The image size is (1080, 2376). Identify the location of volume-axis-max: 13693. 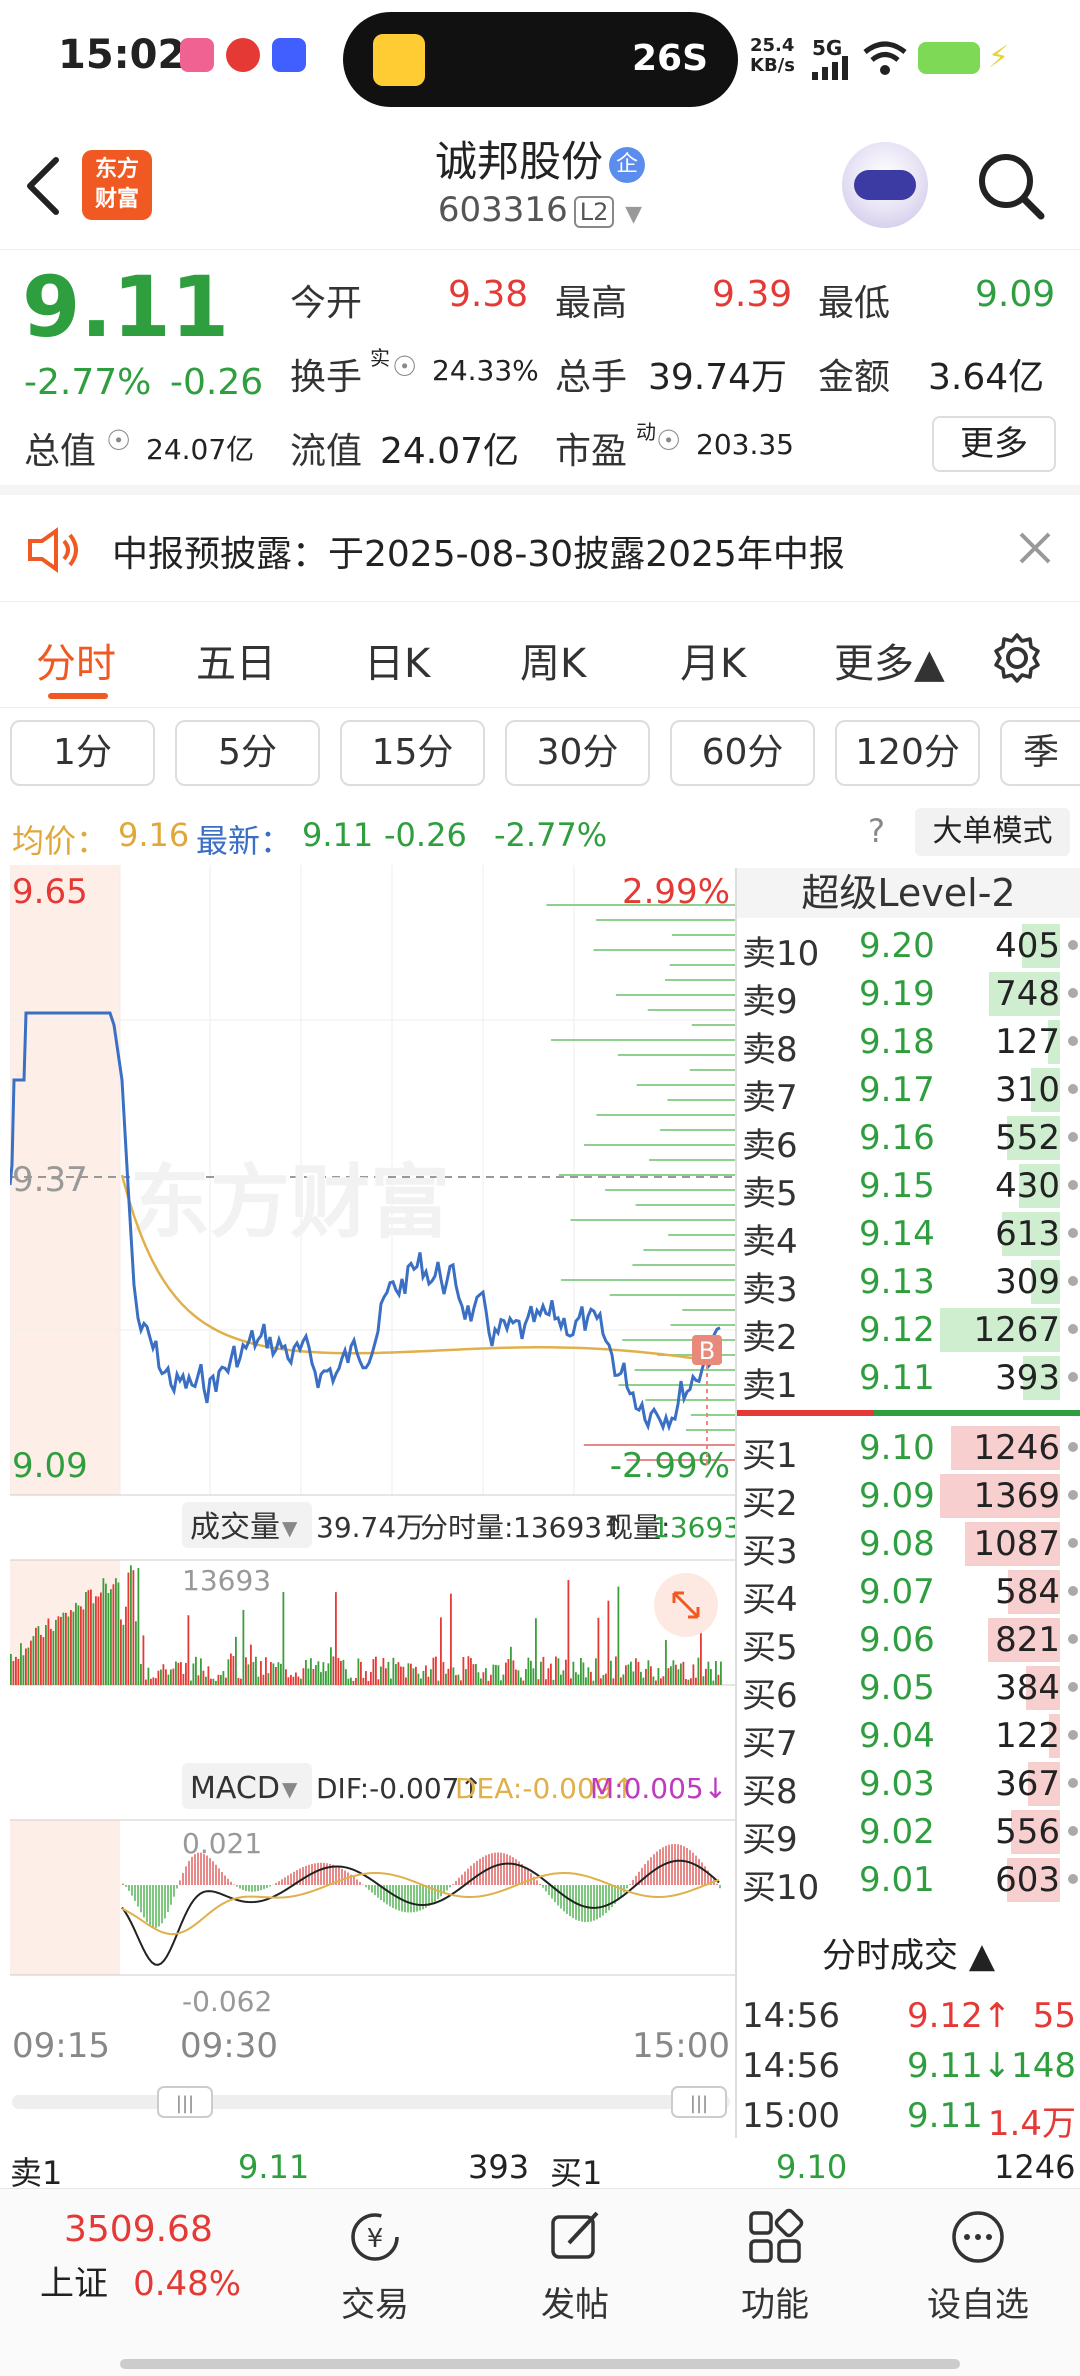
(226, 1580).